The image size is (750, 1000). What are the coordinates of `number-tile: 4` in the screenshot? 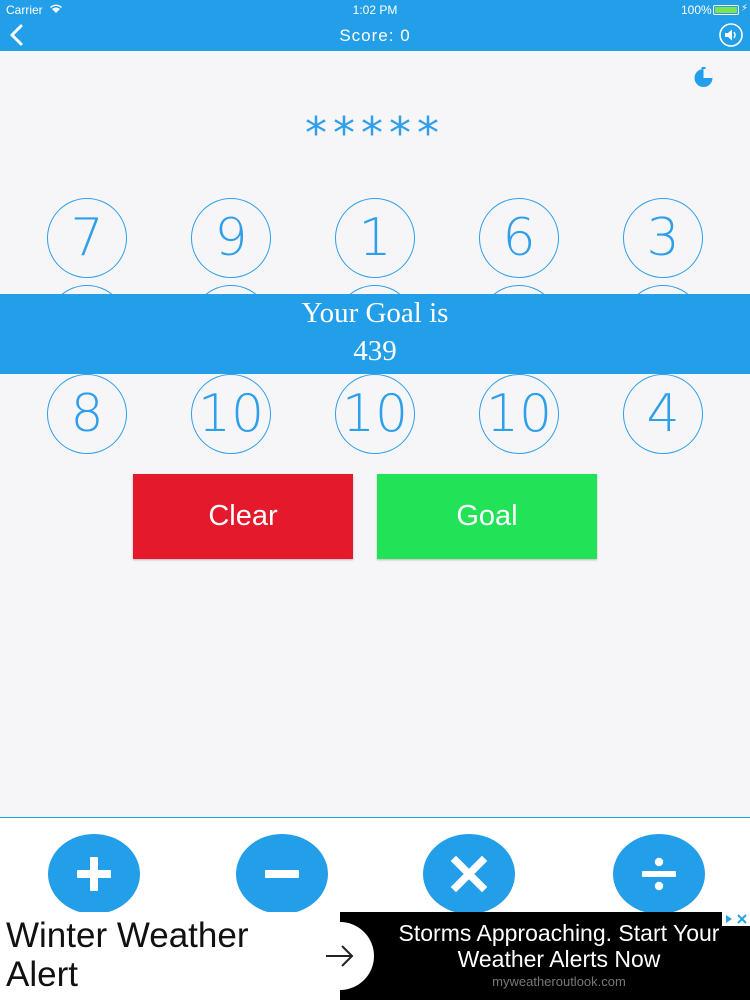 It's located at (663, 414).